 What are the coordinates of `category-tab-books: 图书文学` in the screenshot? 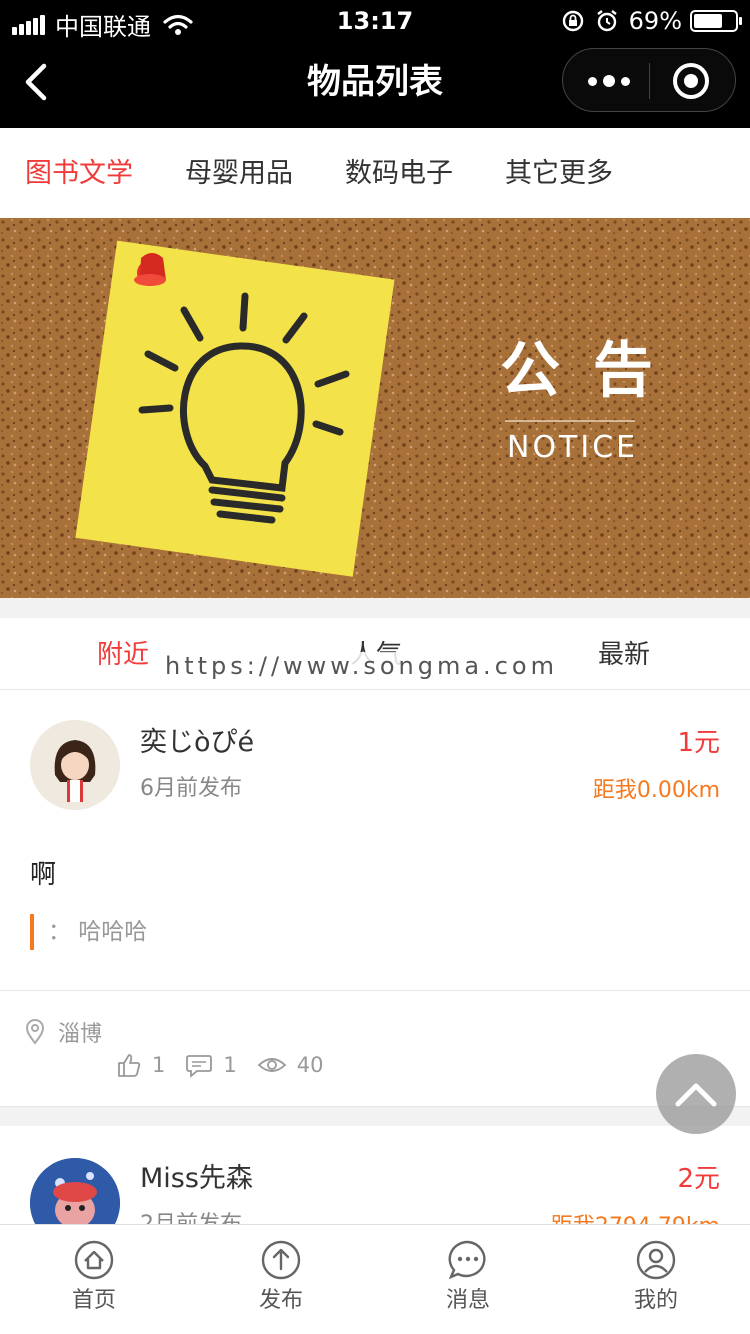 It's located at (79, 174).